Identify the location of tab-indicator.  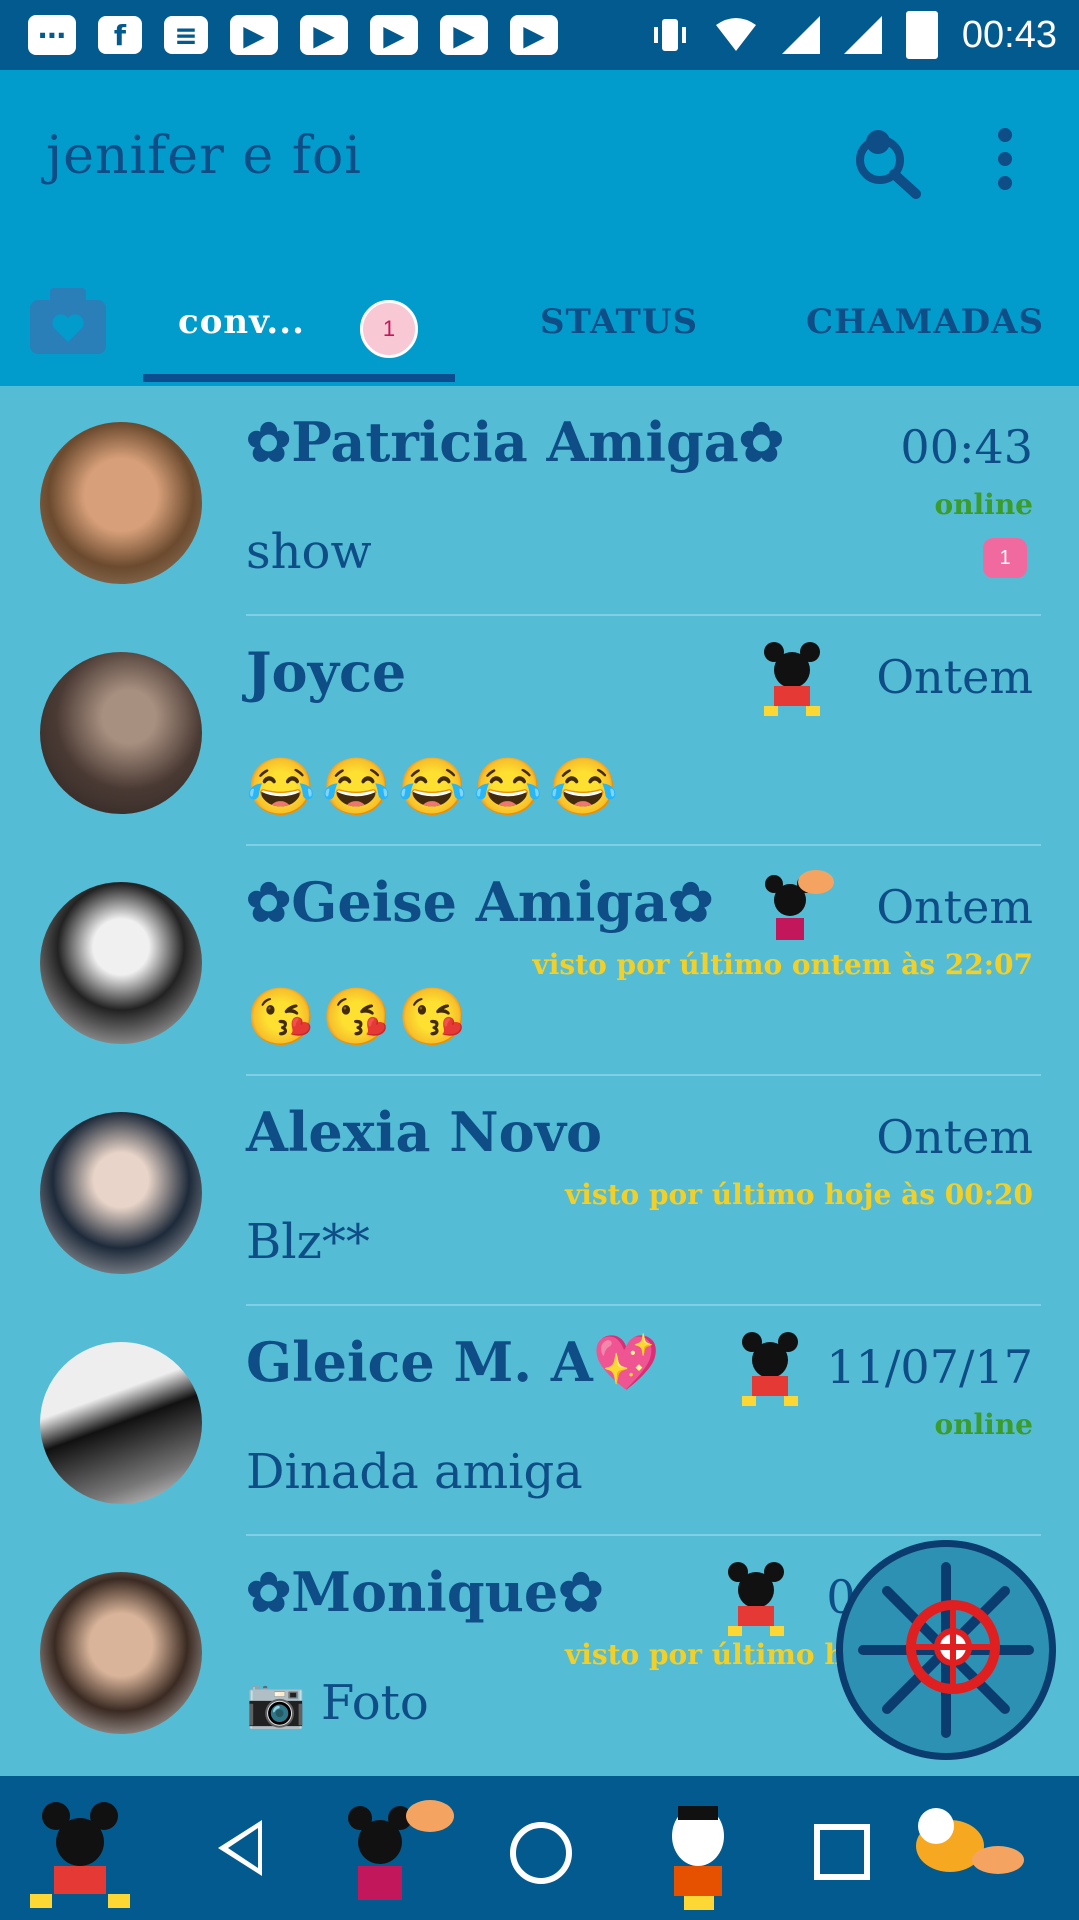
(299, 378).